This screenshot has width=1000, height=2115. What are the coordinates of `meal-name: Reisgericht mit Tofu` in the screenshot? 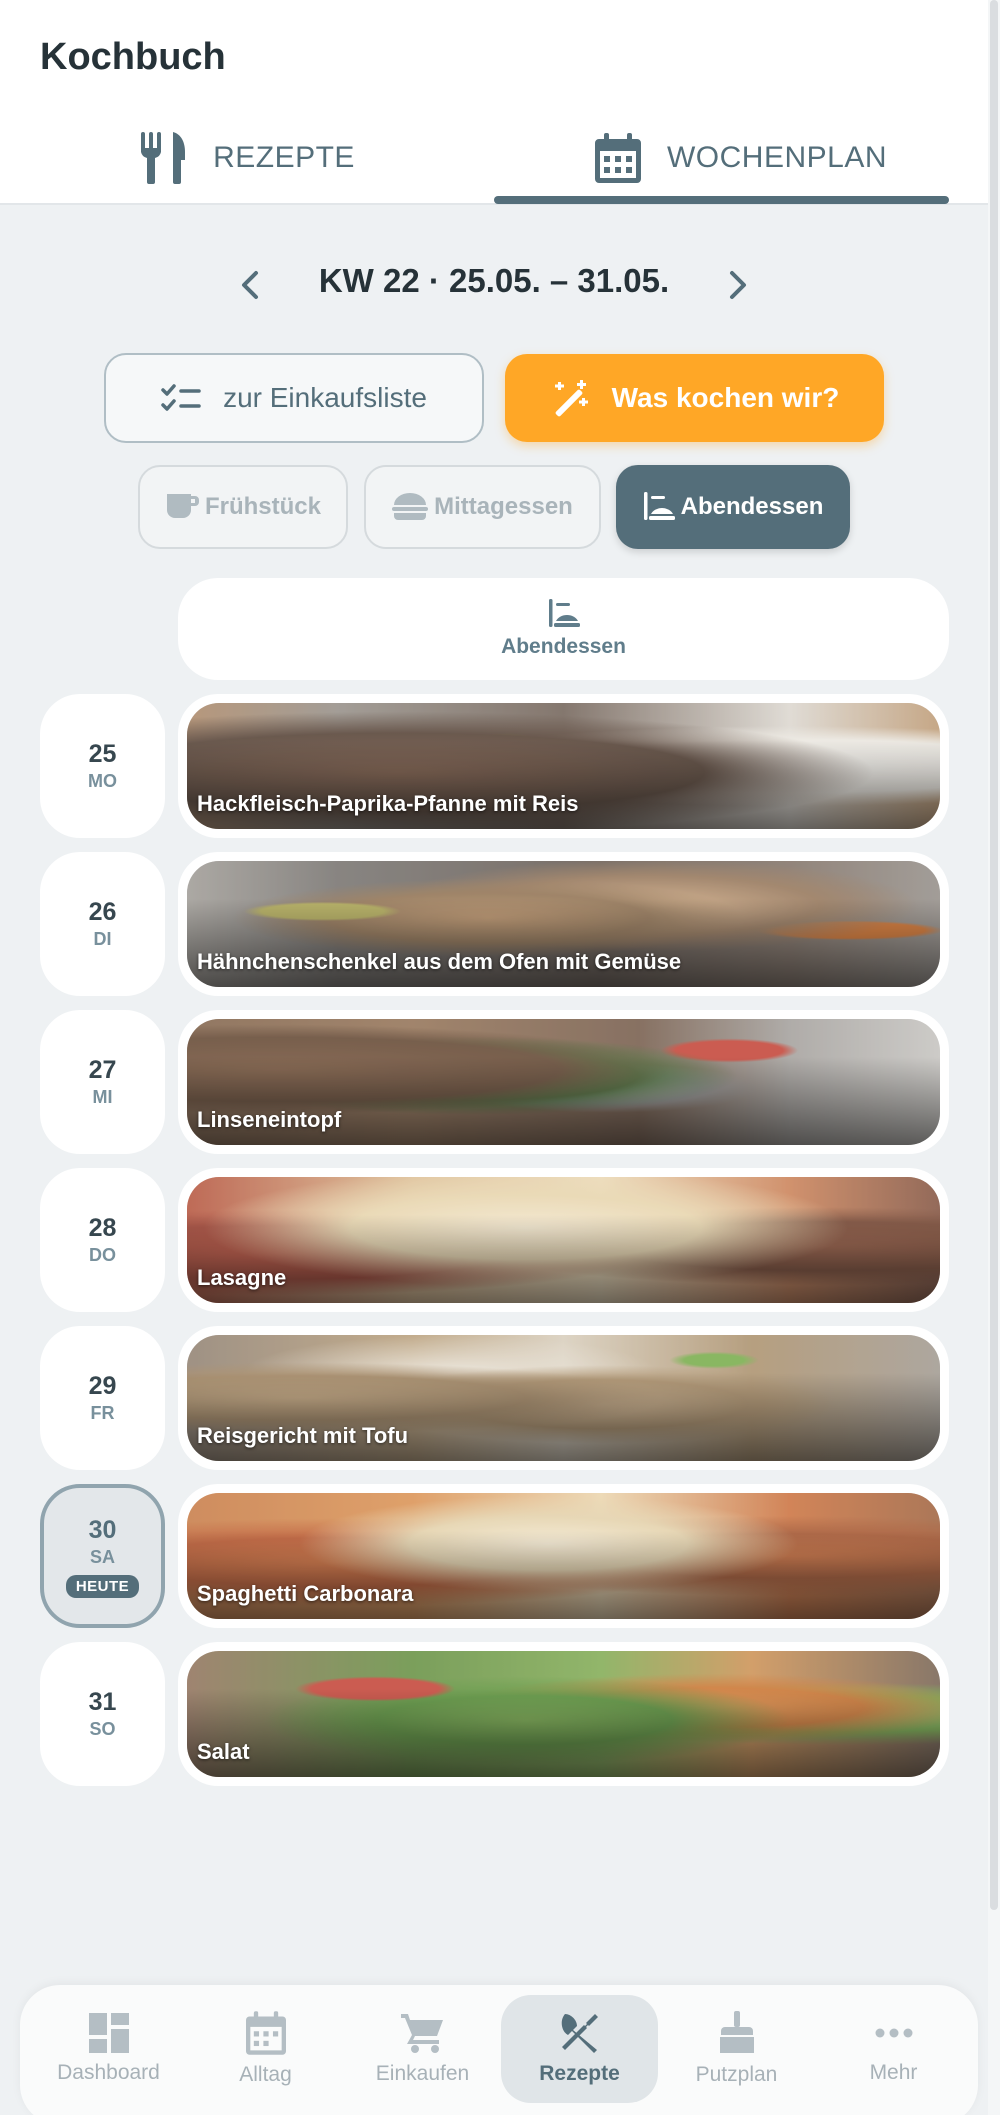 It's located at (303, 1435).